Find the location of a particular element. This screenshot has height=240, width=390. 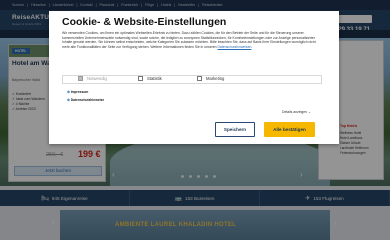

privacy-notice-link: ⊕ Datenschutzhinweise is located at coordinates (85, 100).